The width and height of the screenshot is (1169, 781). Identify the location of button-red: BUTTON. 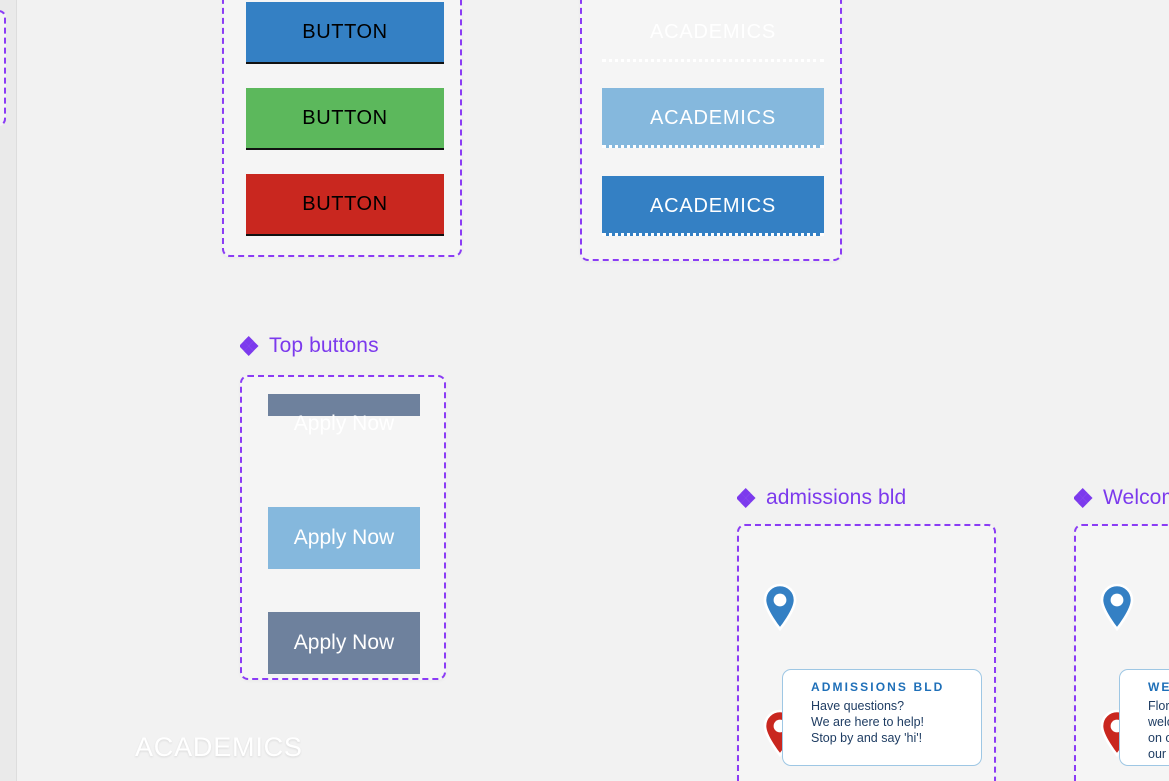
(345, 205).